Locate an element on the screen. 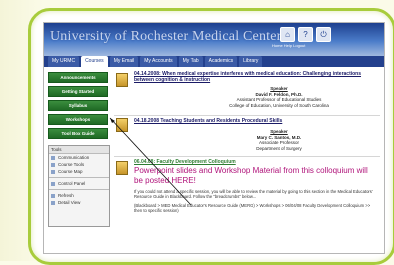  tab-my-accounts: My Accounts is located at coordinates (158, 61).